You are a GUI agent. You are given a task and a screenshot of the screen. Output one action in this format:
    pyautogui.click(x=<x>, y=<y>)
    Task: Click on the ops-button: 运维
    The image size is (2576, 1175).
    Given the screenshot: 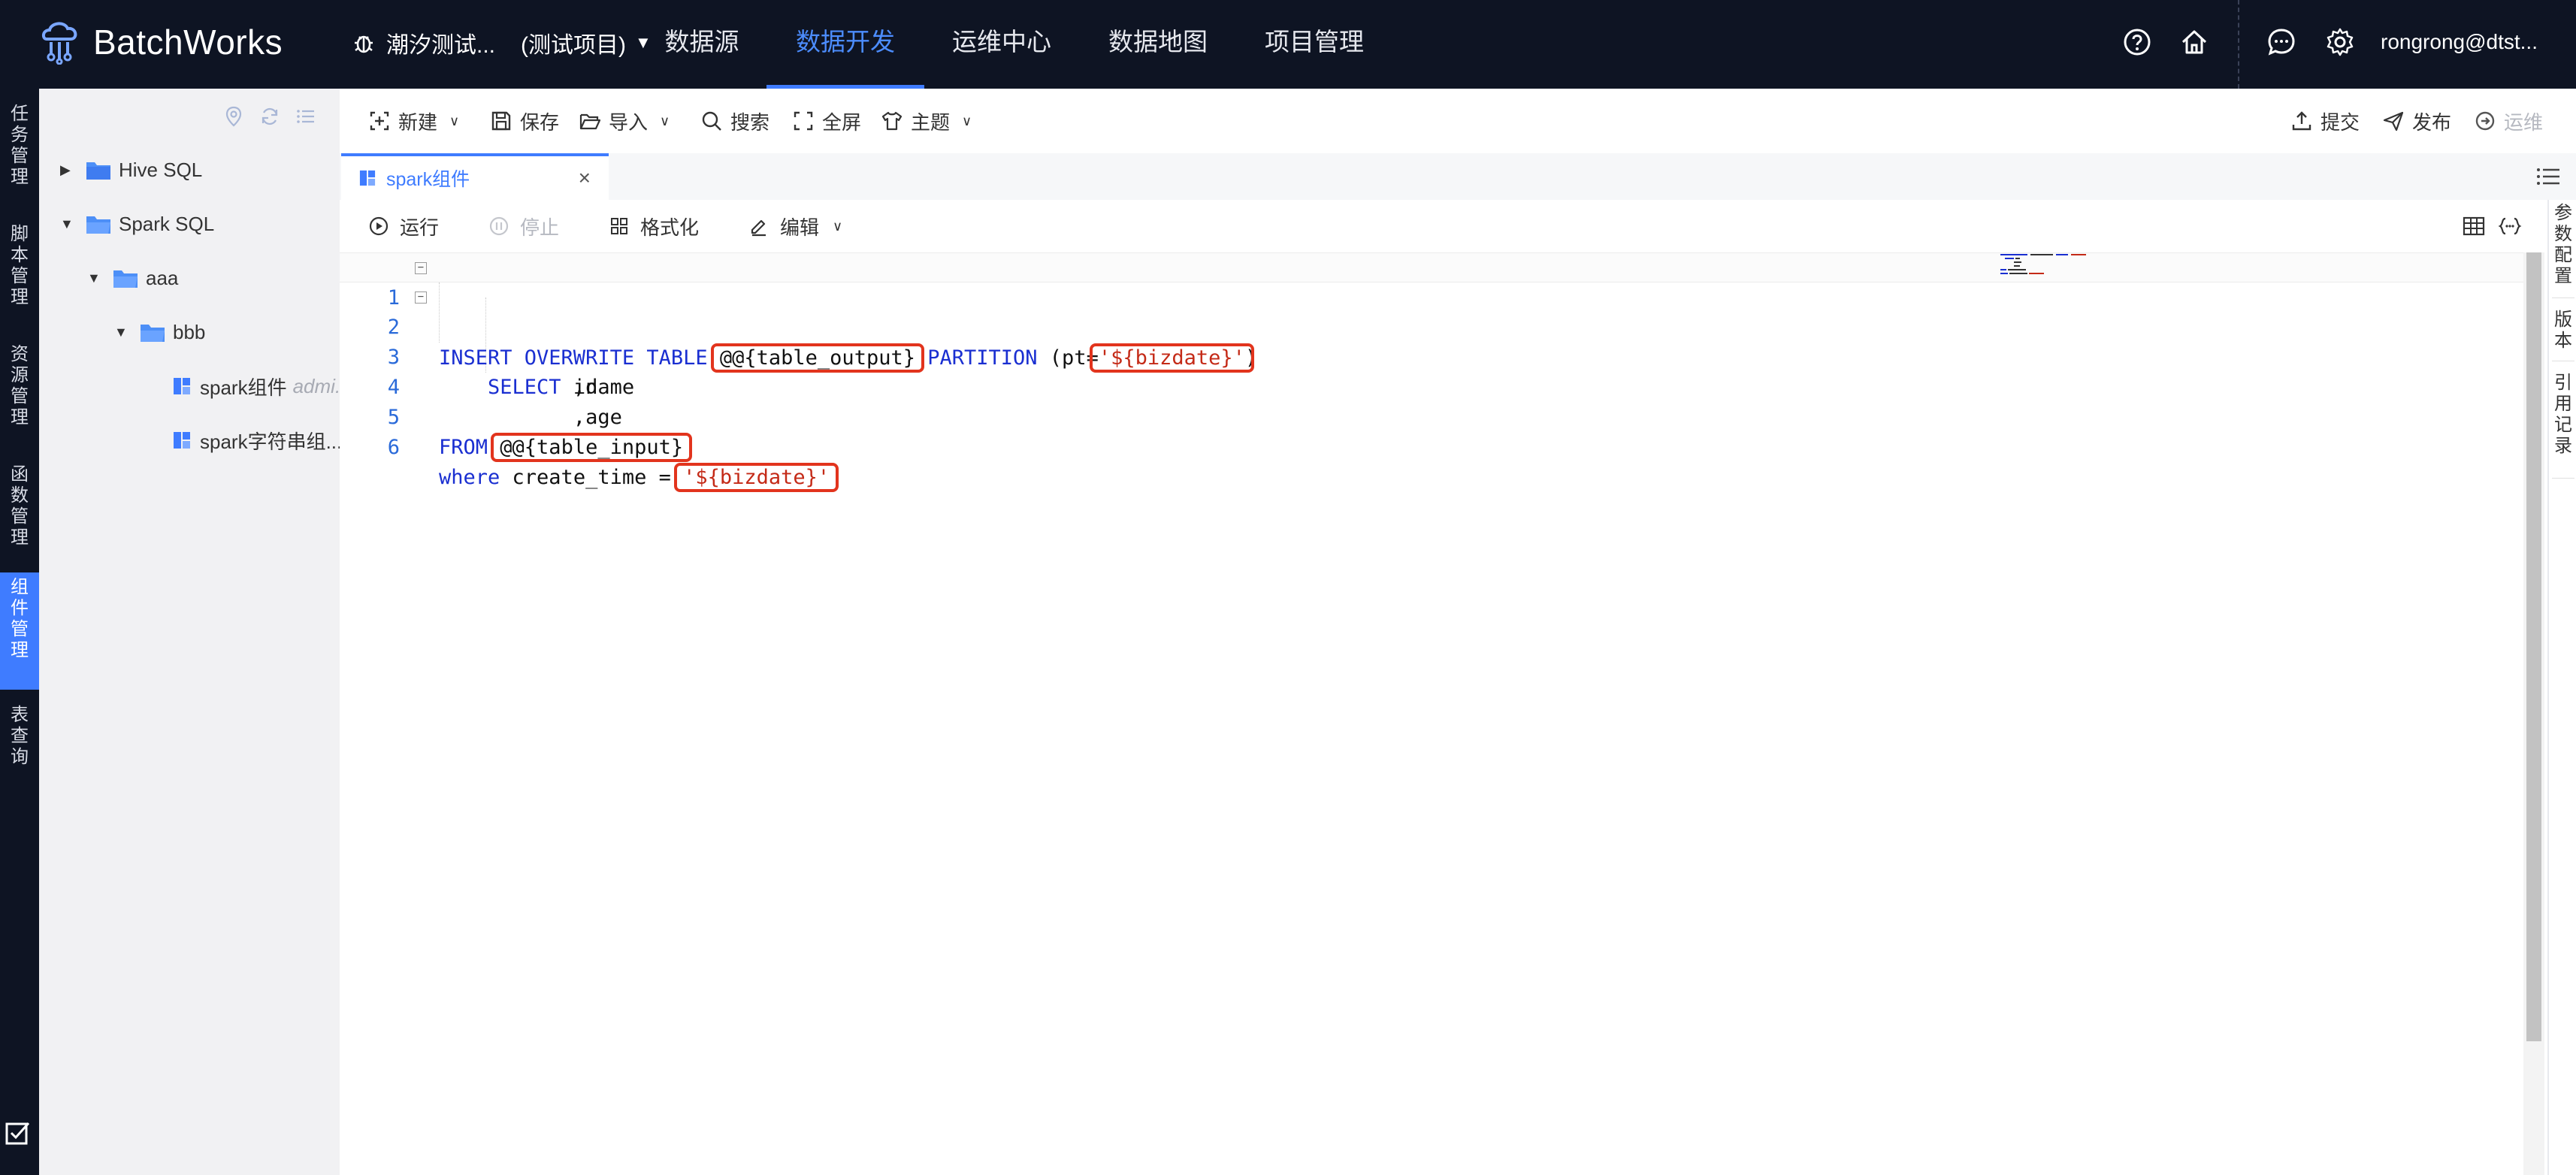 What is the action you would take?
    pyautogui.click(x=2509, y=121)
    